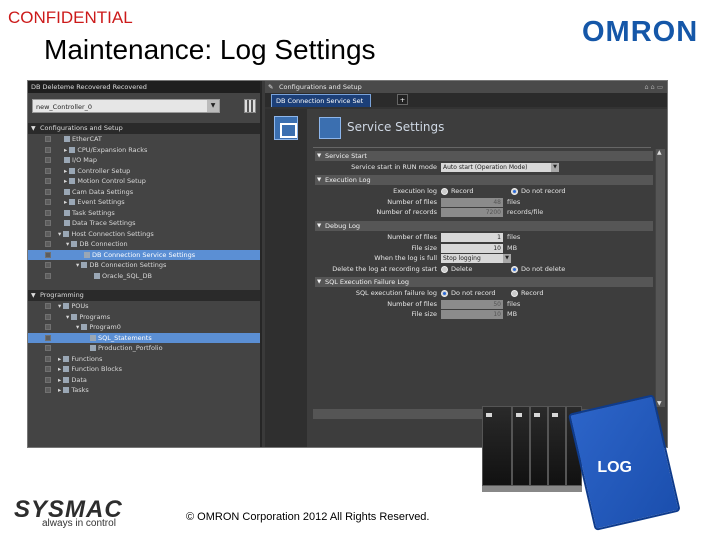 The image size is (720, 540). Describe the element at coordinates (472, 304) in the screenshot. I see `sql-files-input: 50` at that location.